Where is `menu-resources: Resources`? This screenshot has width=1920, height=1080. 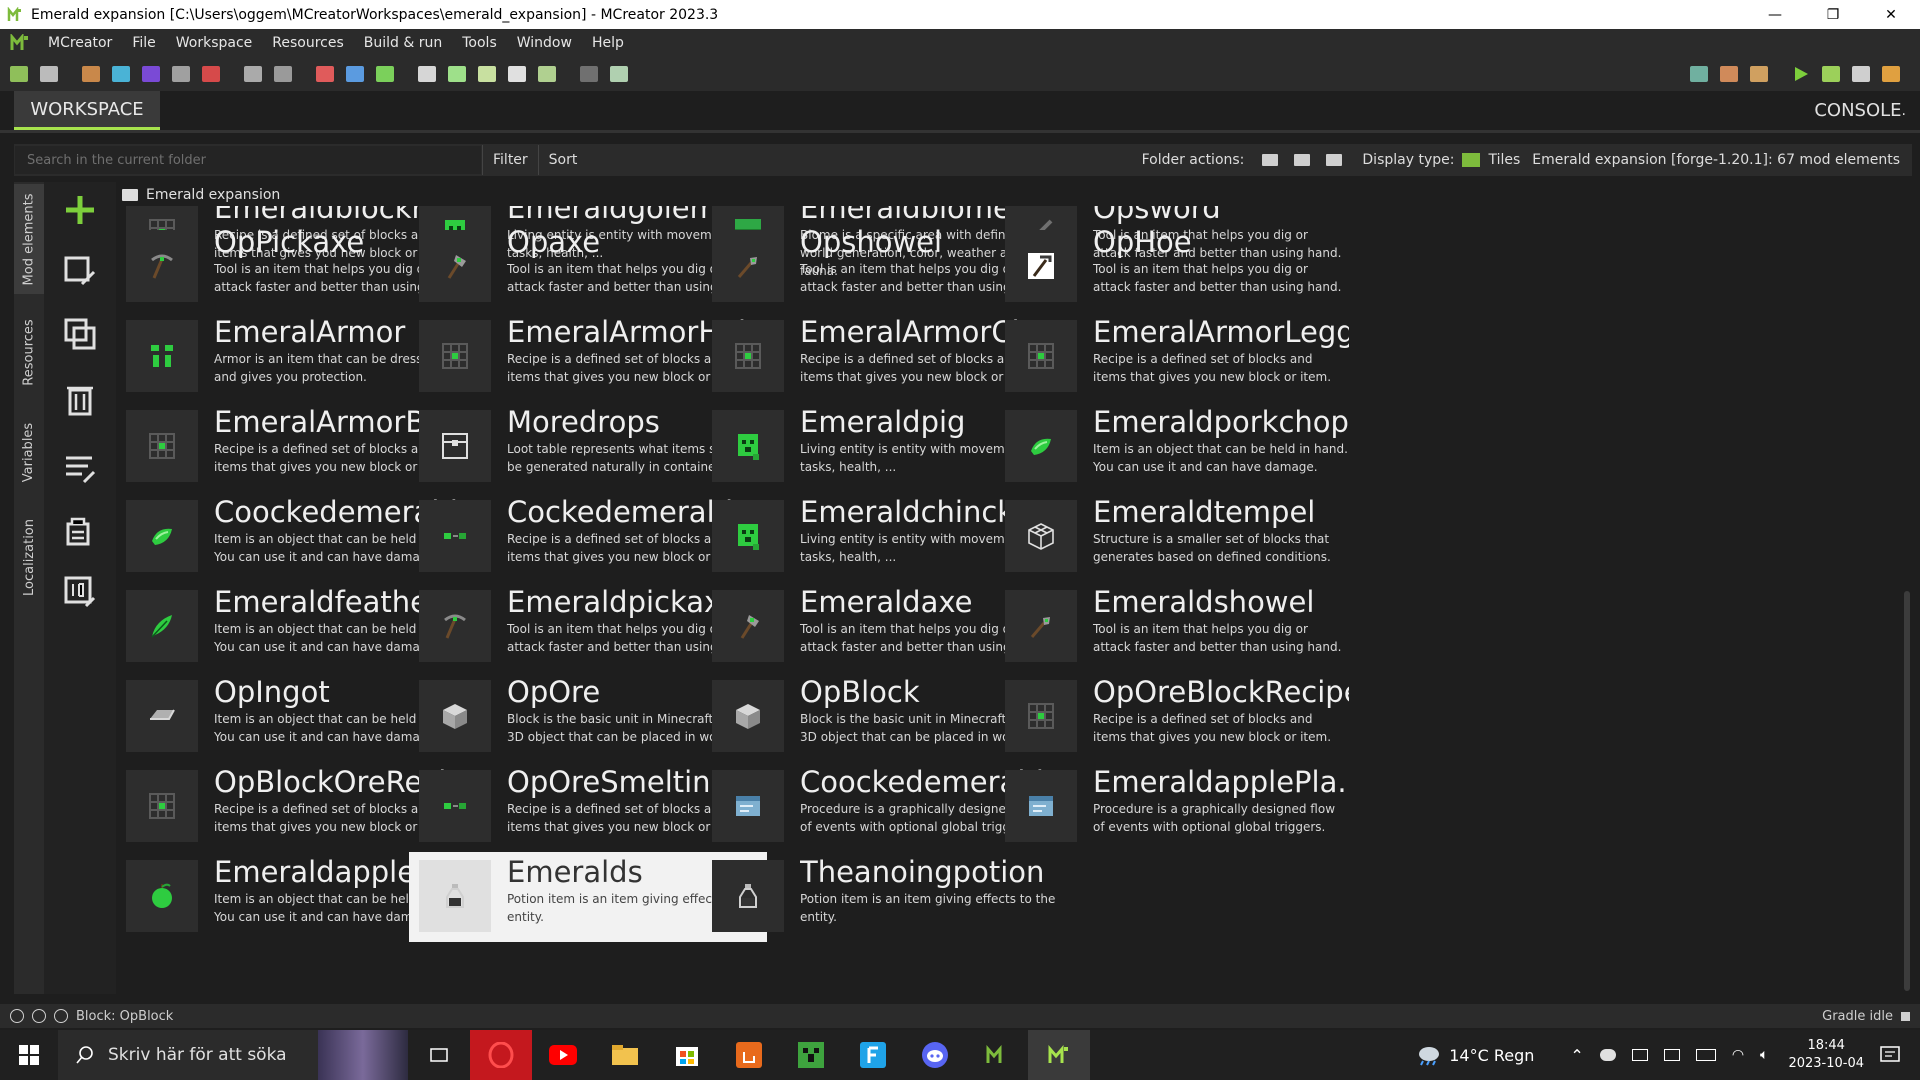 menu-resources: Resources is located at coordinates (308, 43).